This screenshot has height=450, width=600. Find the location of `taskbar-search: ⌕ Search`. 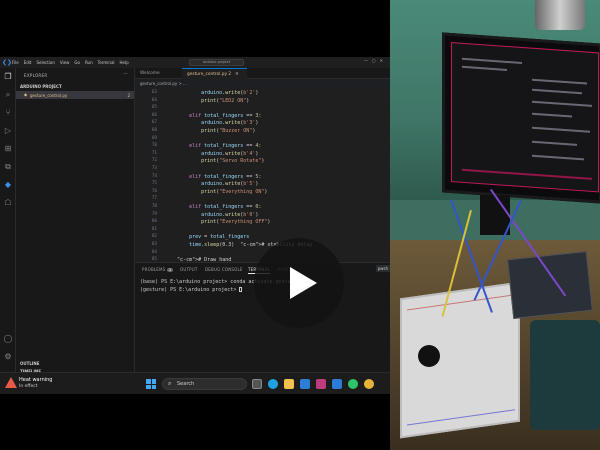

taskbar-search: ⌕ Search is located at coordinates (204, 384).